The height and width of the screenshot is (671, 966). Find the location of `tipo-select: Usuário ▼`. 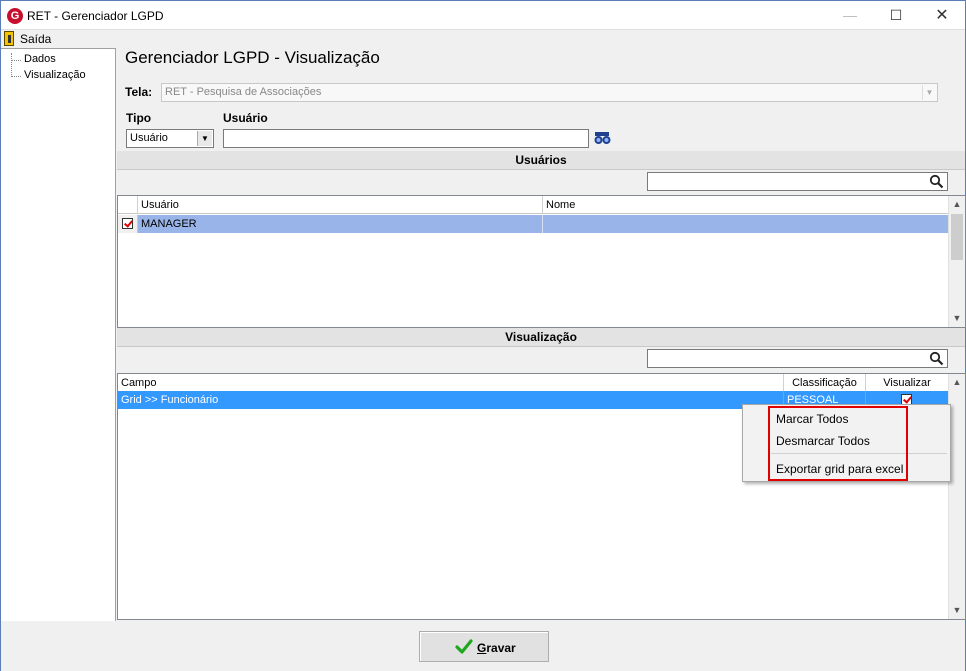

tipo-select: Usuário ▼ is located at coordinates (170, 138).